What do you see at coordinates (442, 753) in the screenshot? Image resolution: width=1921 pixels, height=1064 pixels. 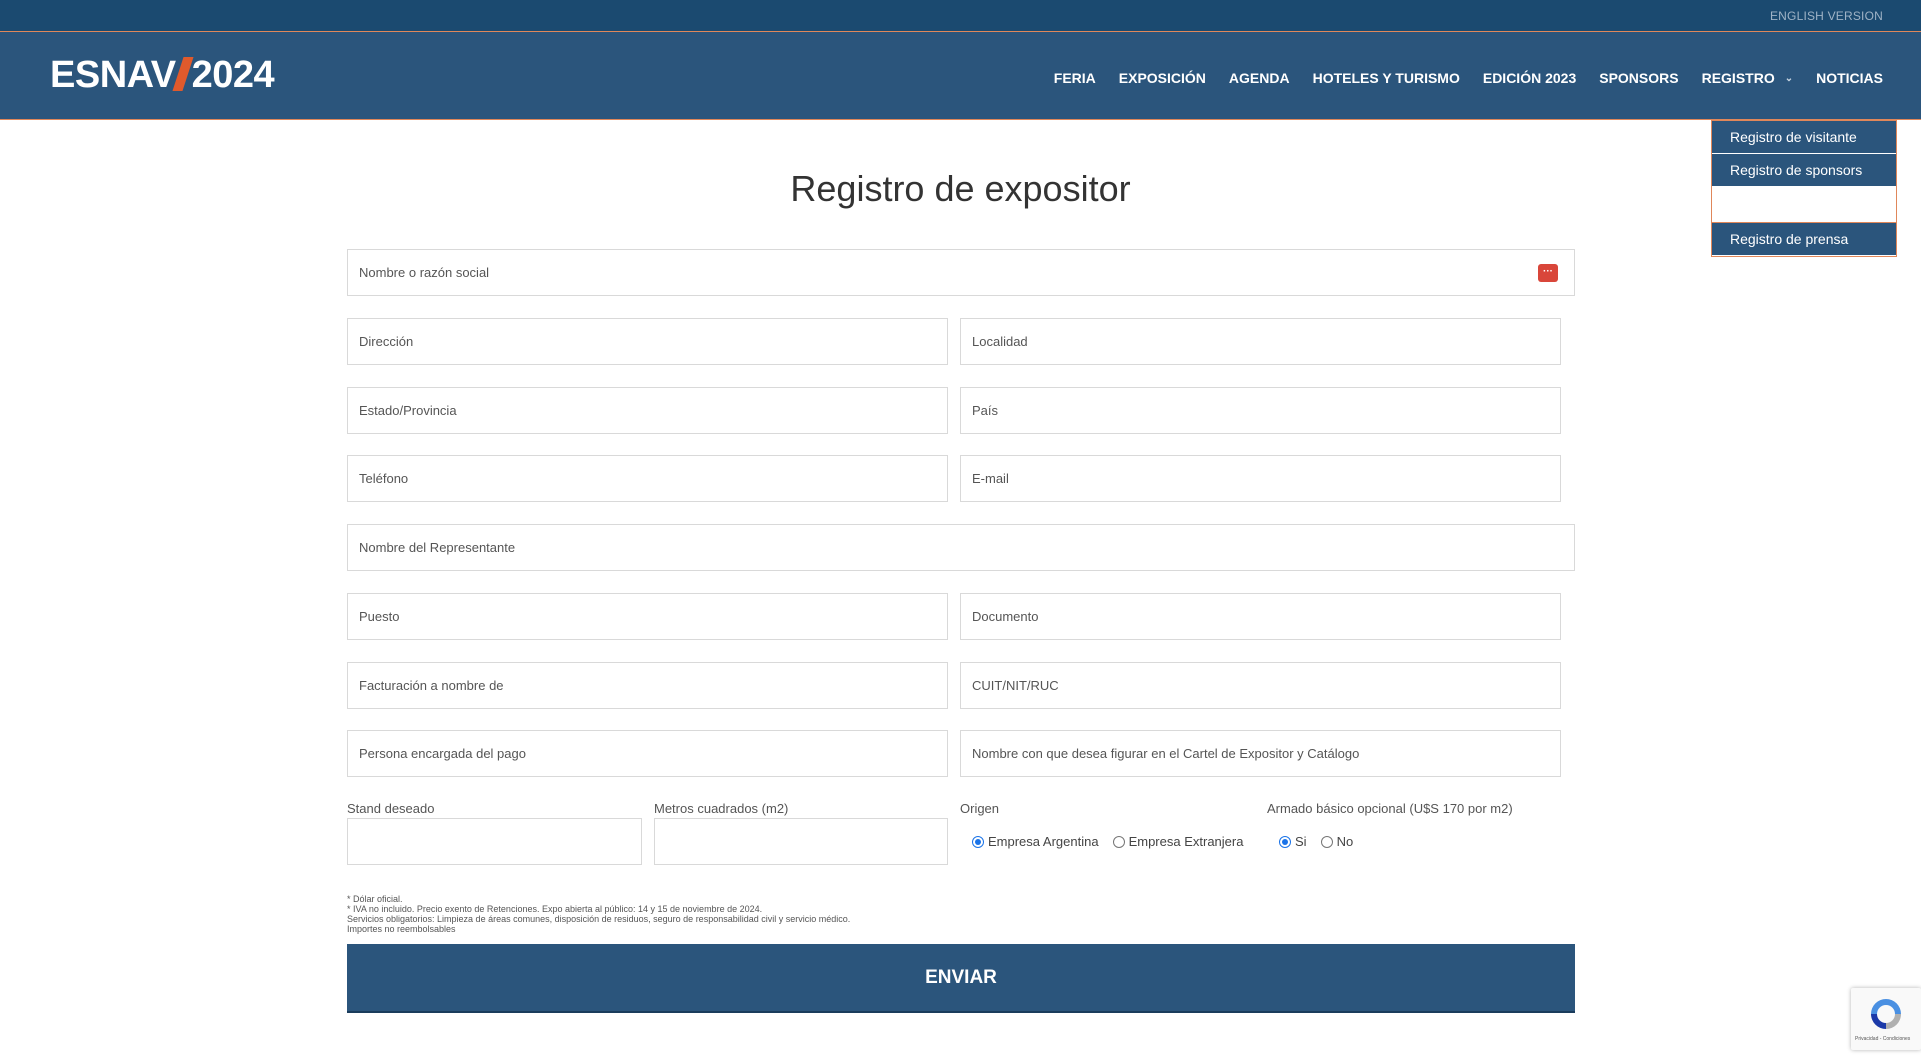 I see `pago-placeholder: Persona encargada del pago` at bounding box center [442, 753].